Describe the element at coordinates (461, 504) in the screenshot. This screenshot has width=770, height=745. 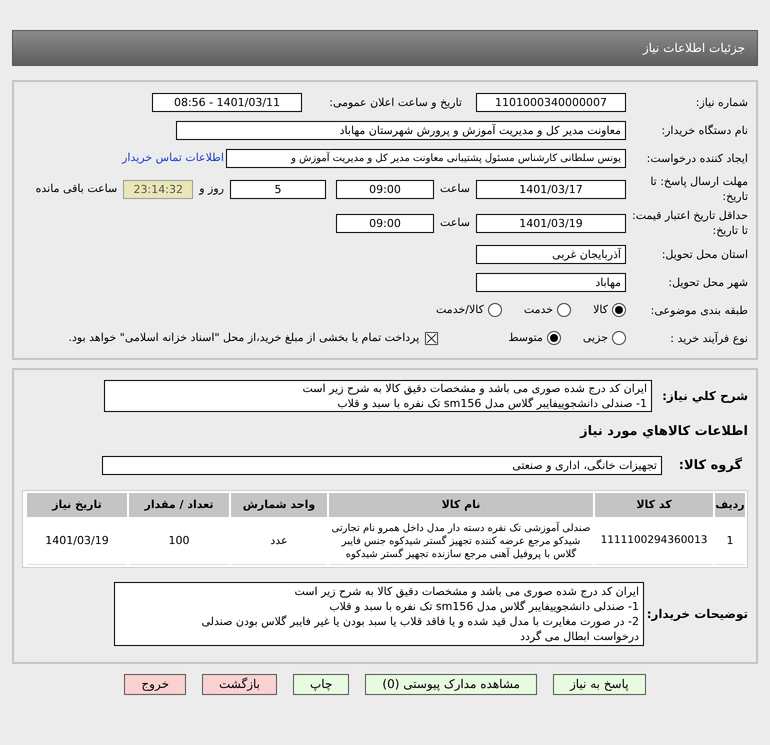
I see `column-header: نام کالا` at that location.